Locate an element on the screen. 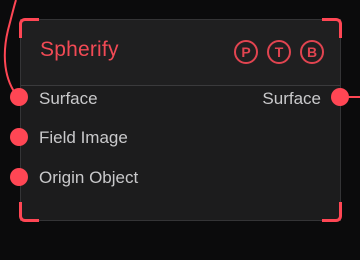 The width and height of the screenshot is (360, 260). input-socket-origin-object is located at coordinates (19, 177).